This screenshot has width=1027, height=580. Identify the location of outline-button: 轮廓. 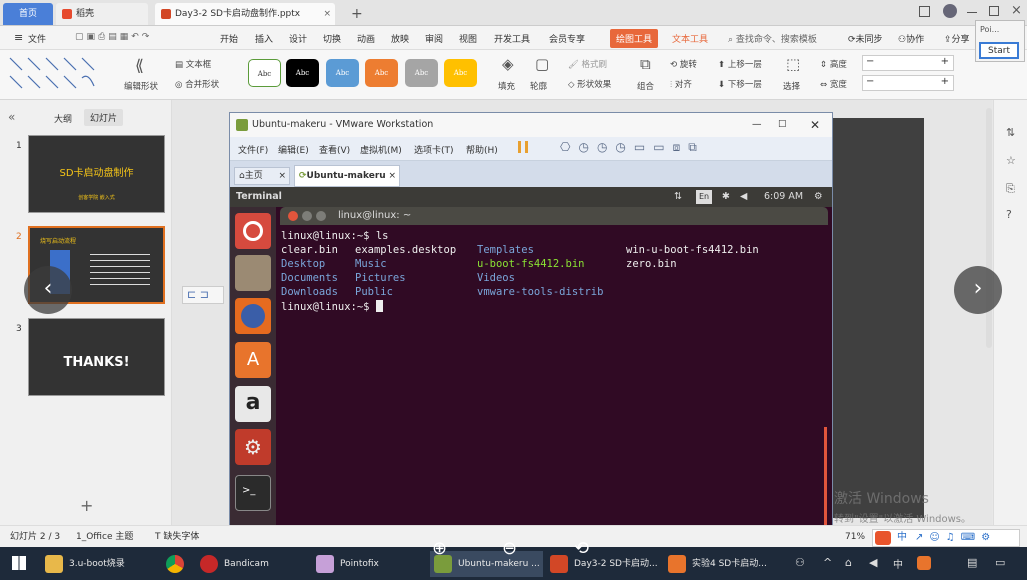
(538, 86).